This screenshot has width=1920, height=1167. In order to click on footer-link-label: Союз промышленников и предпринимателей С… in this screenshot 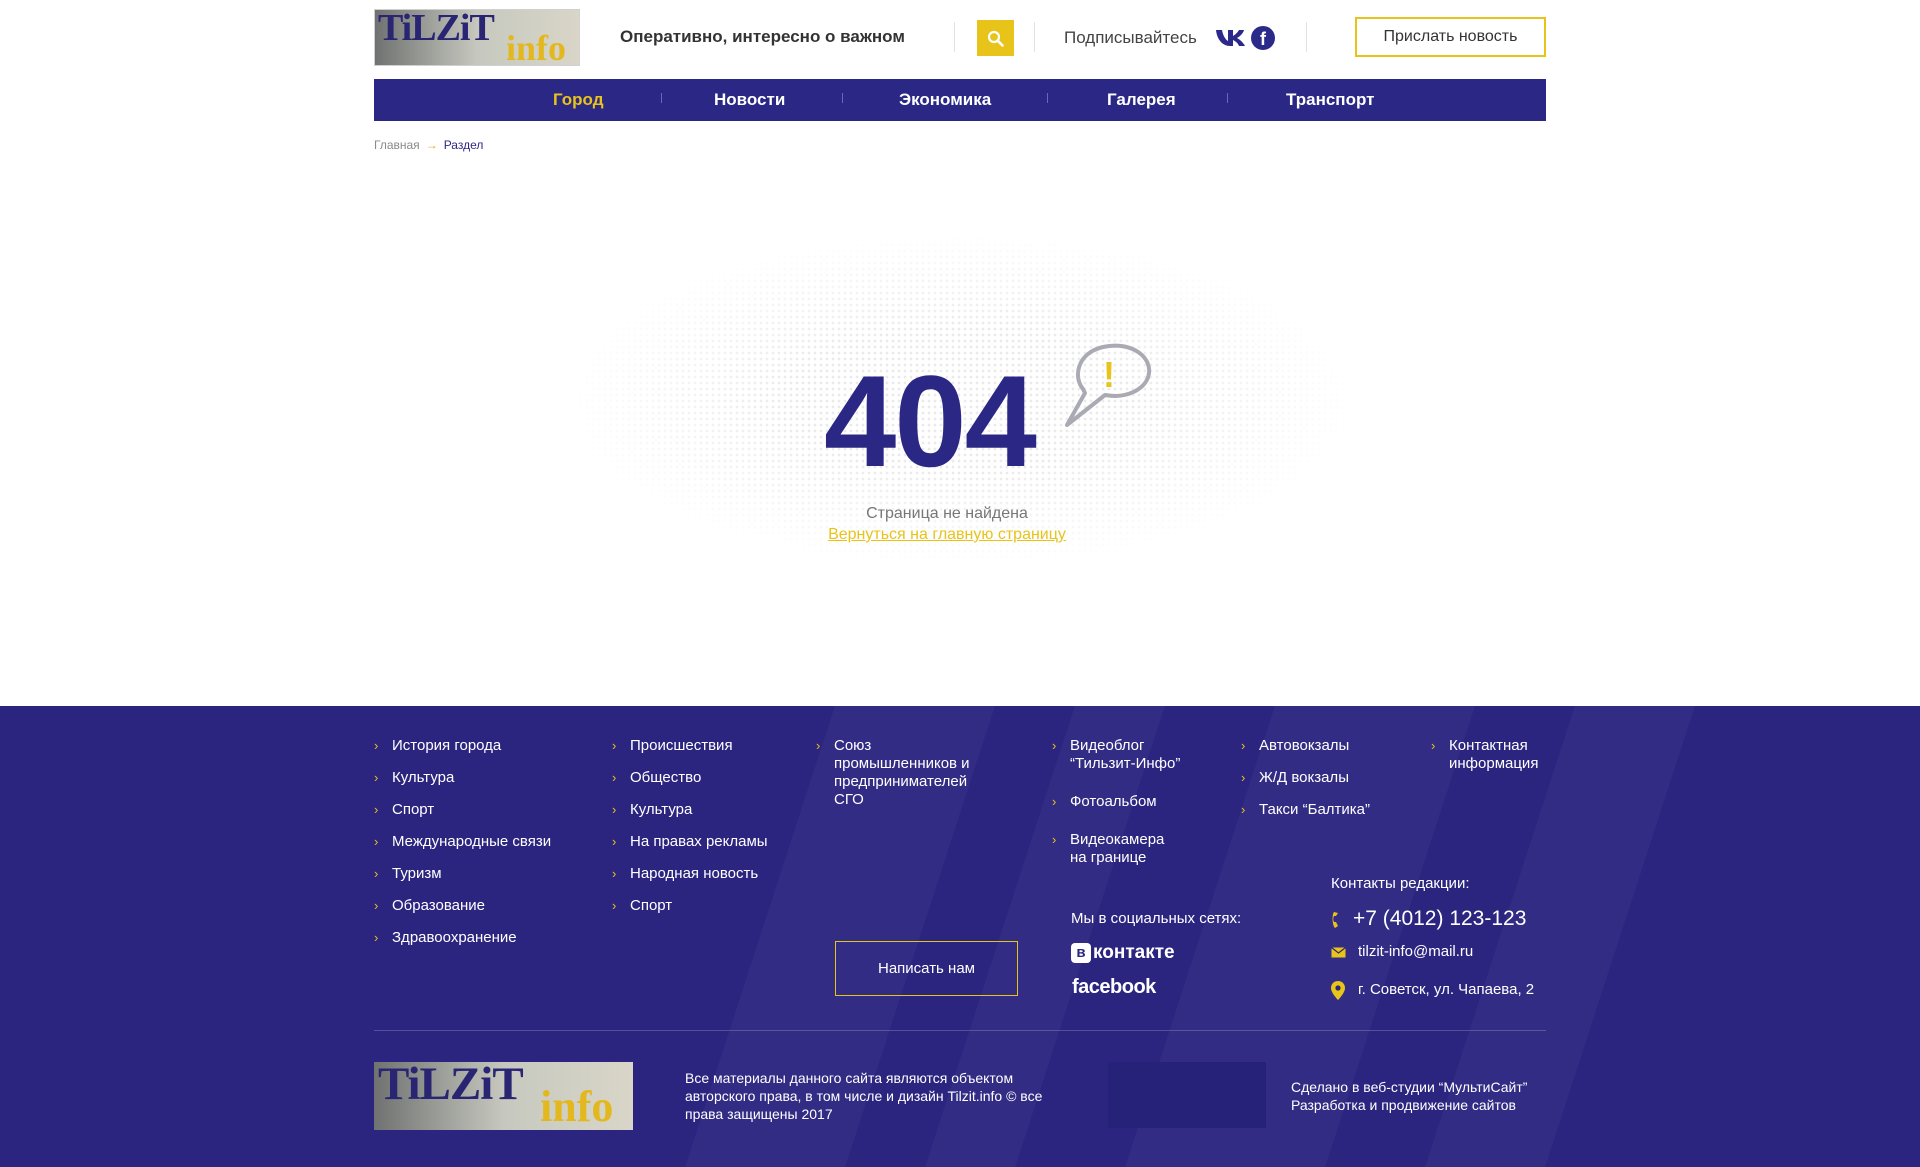, I will do `click(902, 772)`.